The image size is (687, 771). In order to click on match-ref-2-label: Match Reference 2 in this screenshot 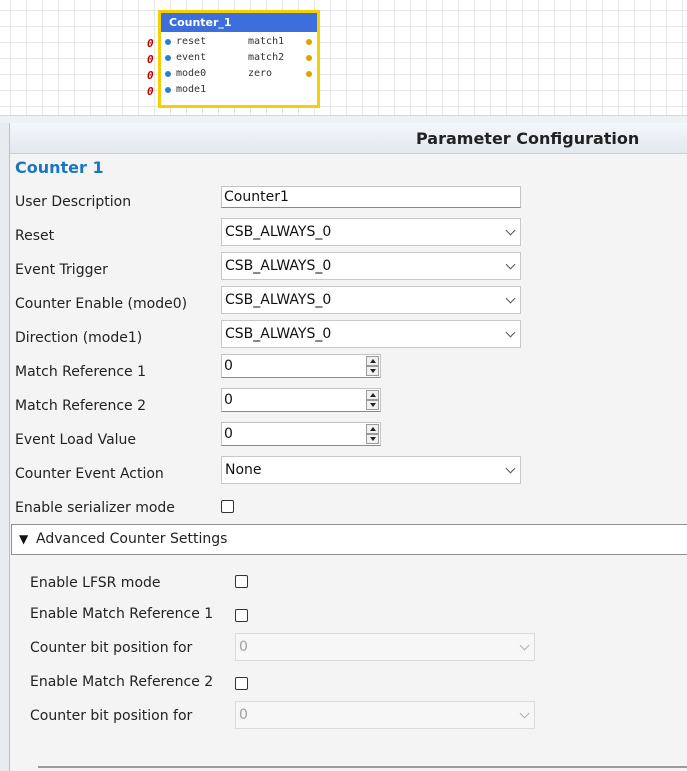, I will do `click(81, 406)`.